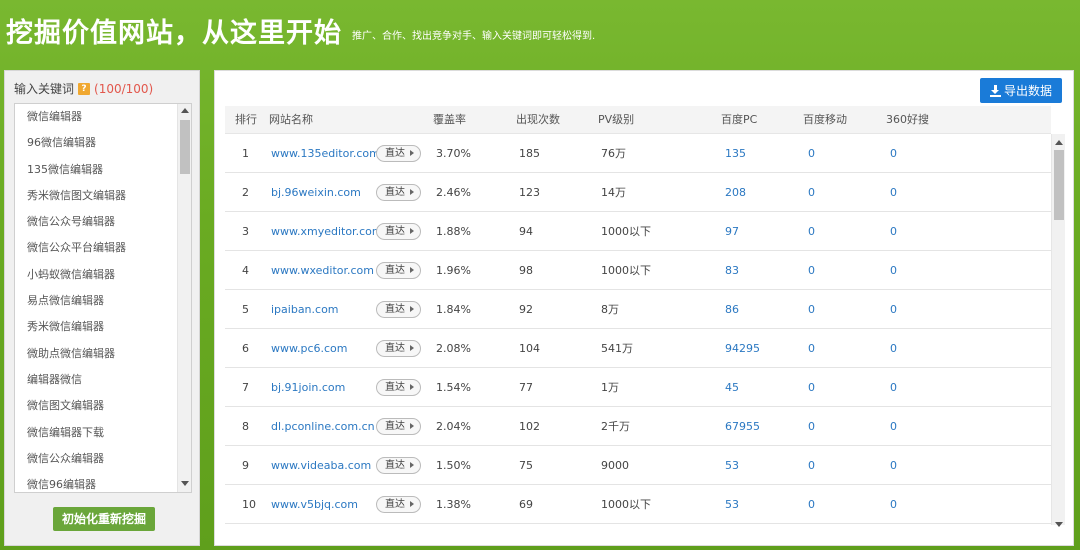 This screenshot has height=550, width=1080. I want to click on keyword-item: 微信公众编辑器, so click(103, 459).